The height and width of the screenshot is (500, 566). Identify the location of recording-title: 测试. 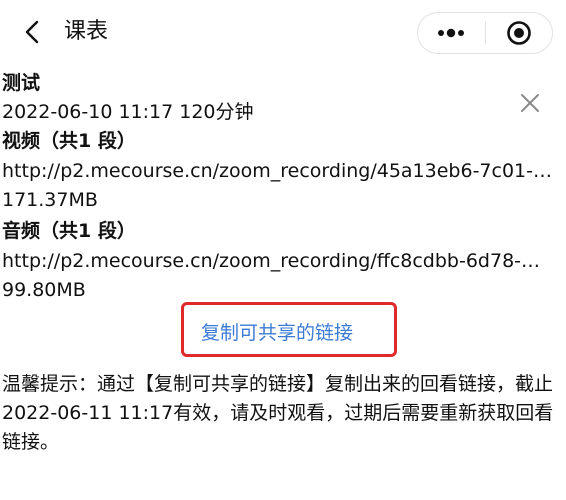
(21, 83).